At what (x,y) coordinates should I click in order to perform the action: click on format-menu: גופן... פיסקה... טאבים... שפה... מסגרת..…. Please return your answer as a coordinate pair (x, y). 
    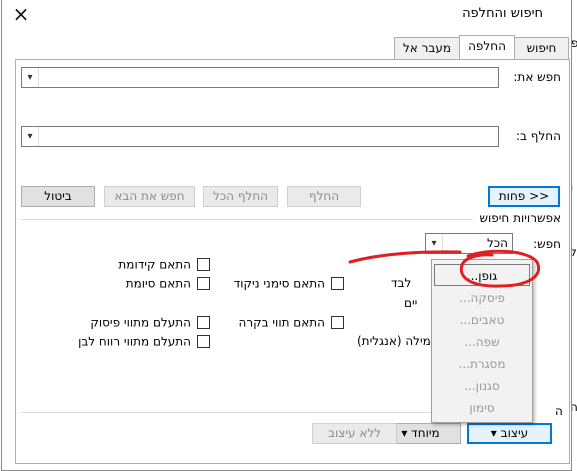
    Looking at the image, I should click on (482, 341).